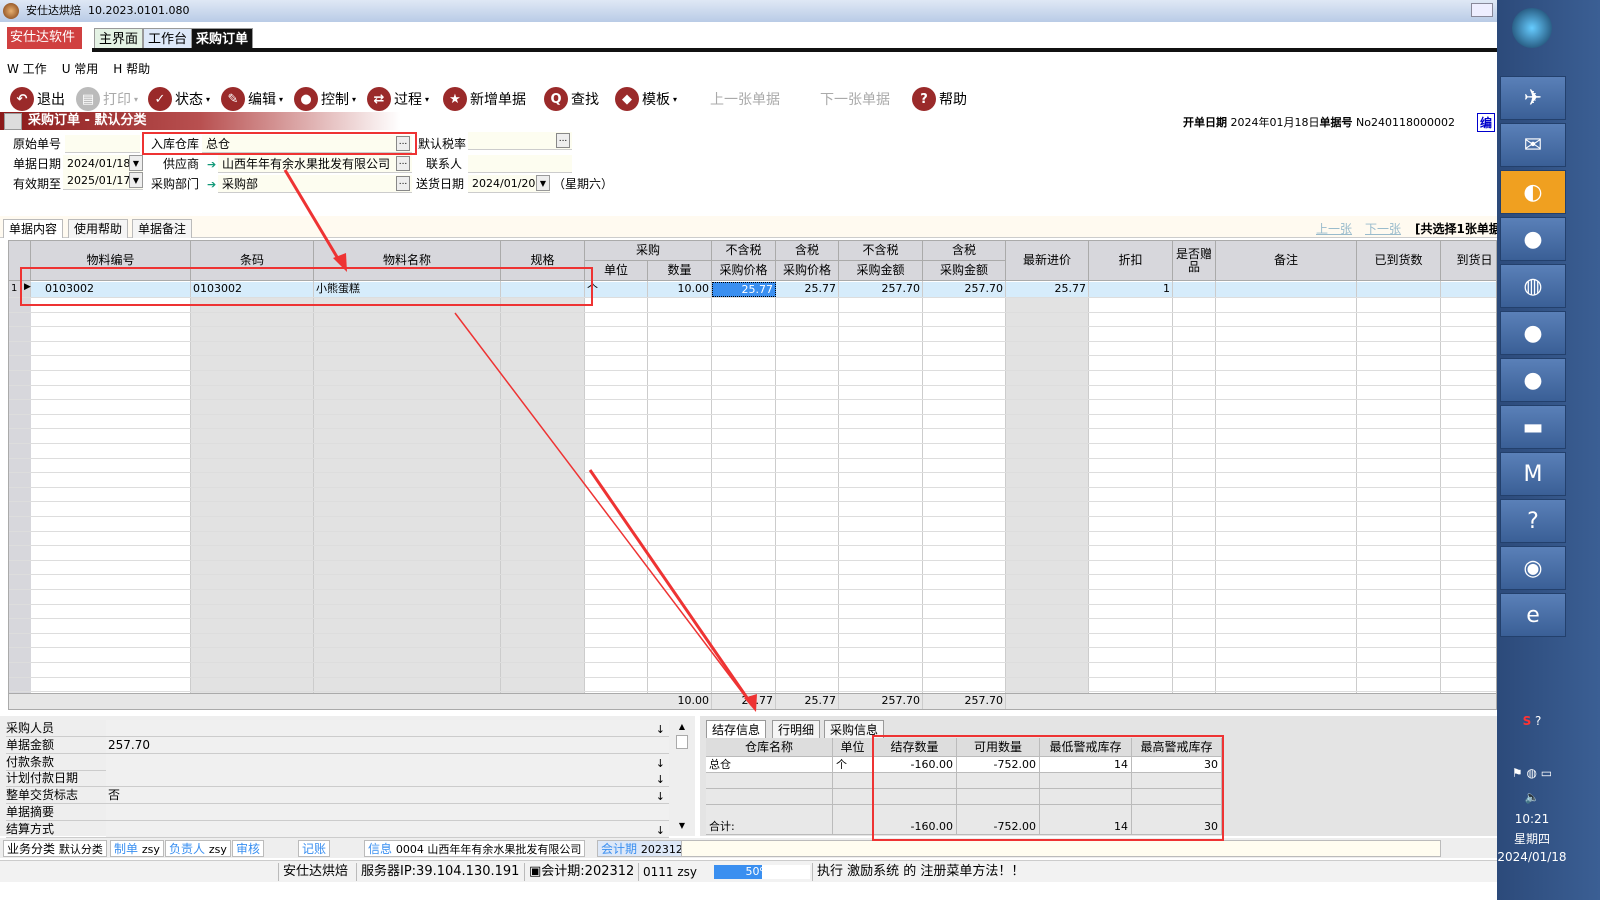 Image resolution: width=1600 pixels, height=900 pixels. I want to click on messenger-icon: ✈, so click(1533, 98).